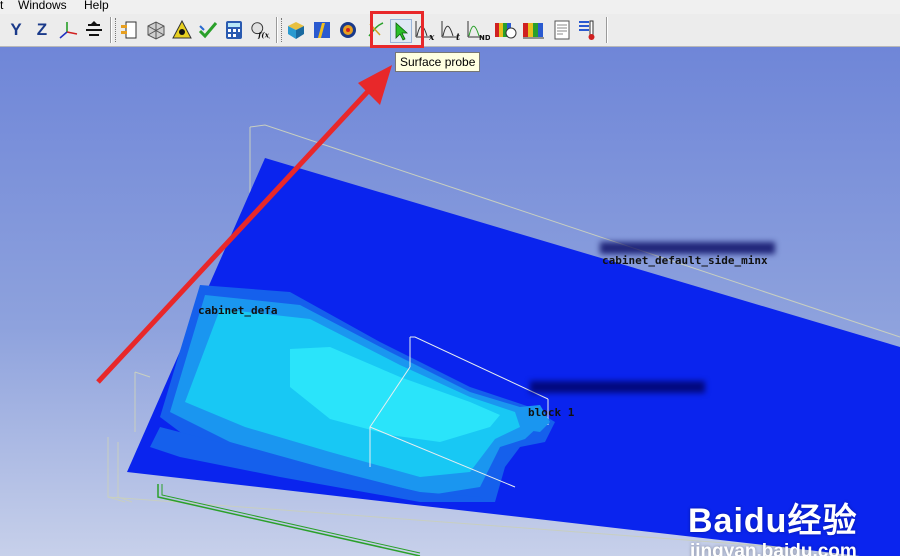  Describe the element at coordinates (94, 30) in the screenshot. I see `align-icon` at that location.